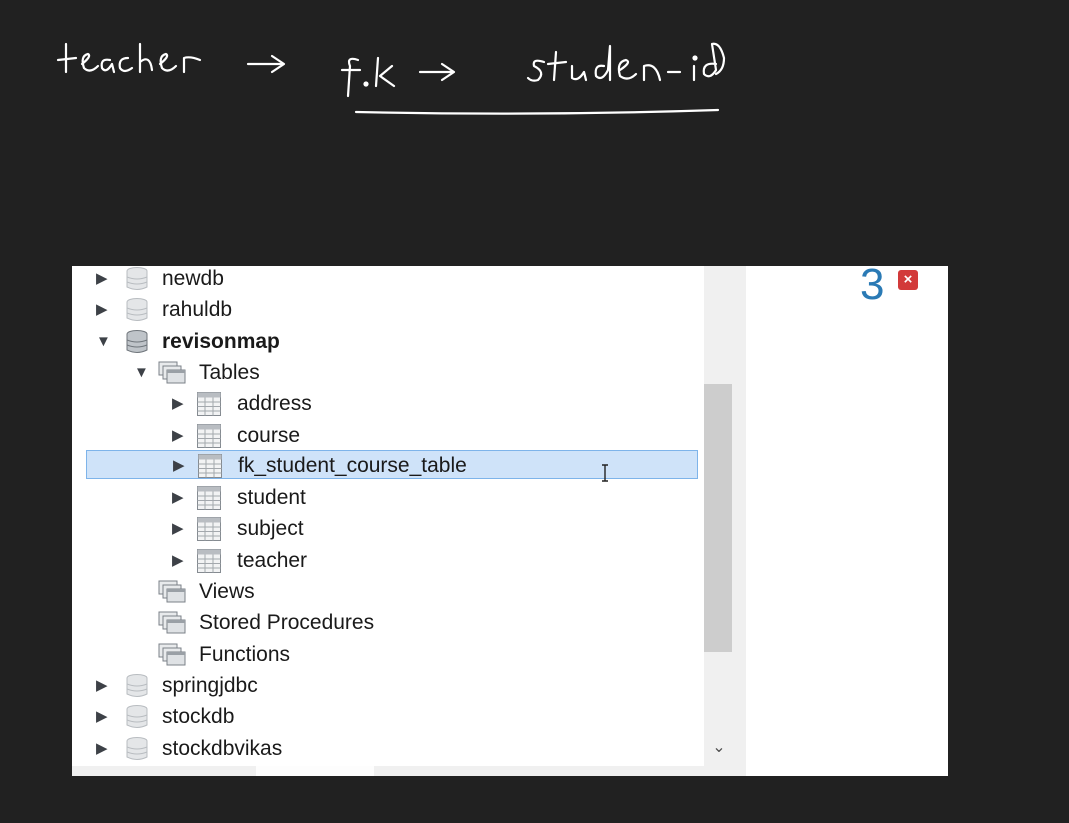 The width and height of the screenshot is (1069, 823). Describe the element at coordinates (387, 685) in the screenshot. I see `tree-item-springjdbc: ▶ springjdbc` at that location.